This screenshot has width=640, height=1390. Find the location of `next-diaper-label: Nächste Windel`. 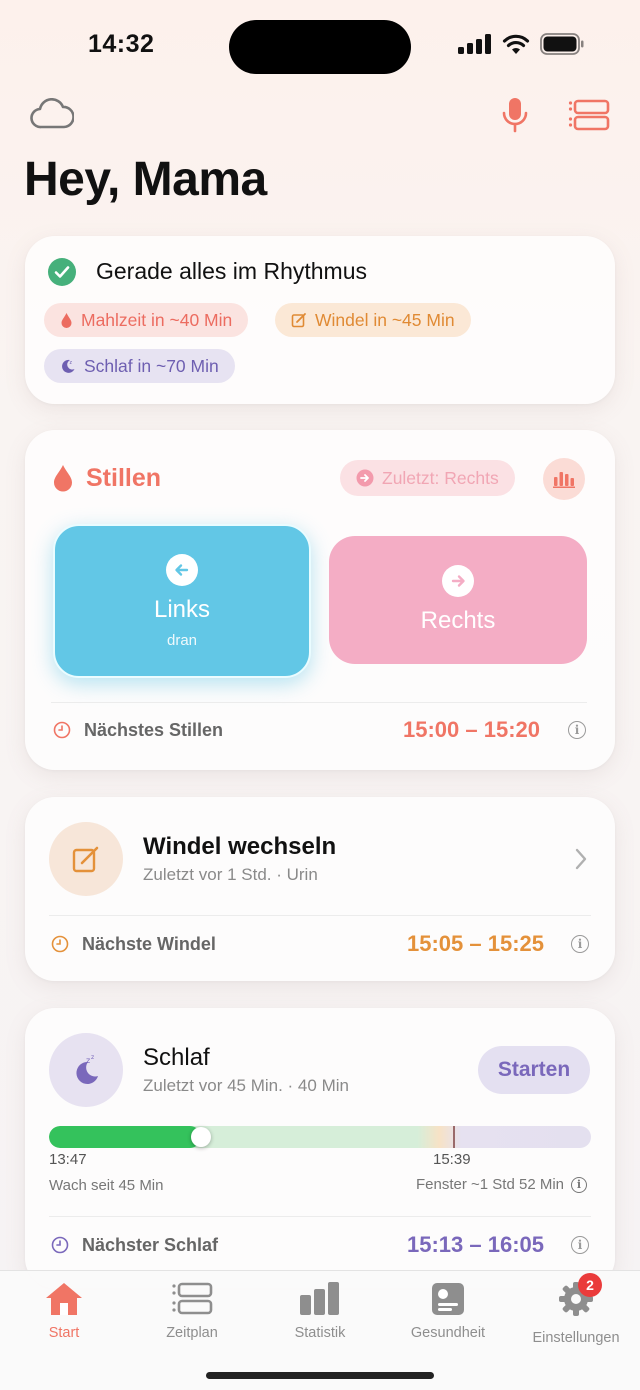

next-diaper-label: Nächste Windel is located at coordinates (149, 944).